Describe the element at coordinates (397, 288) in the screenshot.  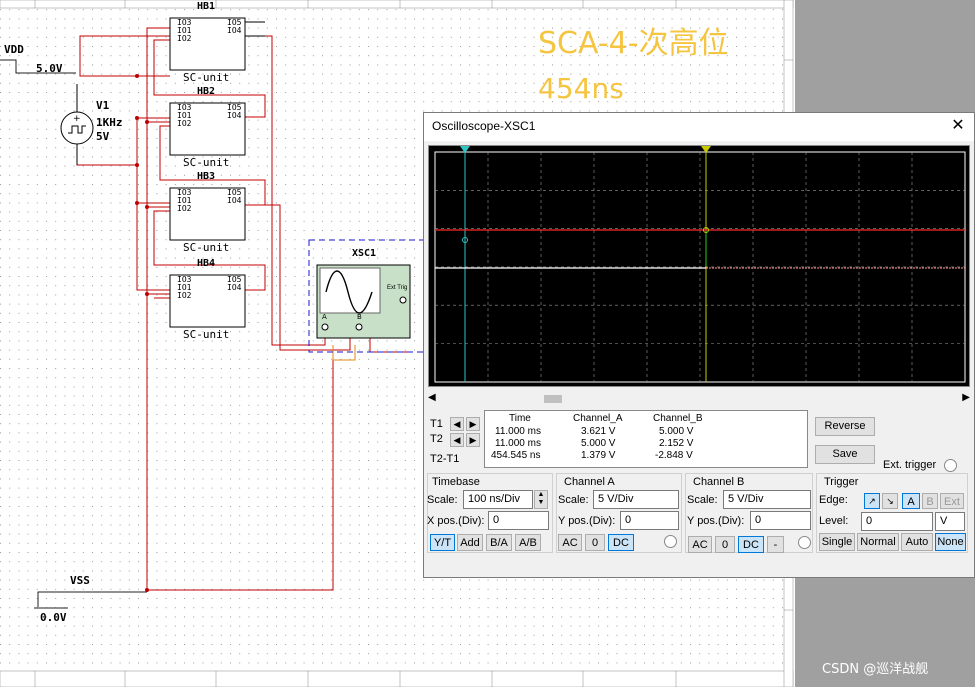
I see `scope-ext-trig-label: Ext Trig` at that location.